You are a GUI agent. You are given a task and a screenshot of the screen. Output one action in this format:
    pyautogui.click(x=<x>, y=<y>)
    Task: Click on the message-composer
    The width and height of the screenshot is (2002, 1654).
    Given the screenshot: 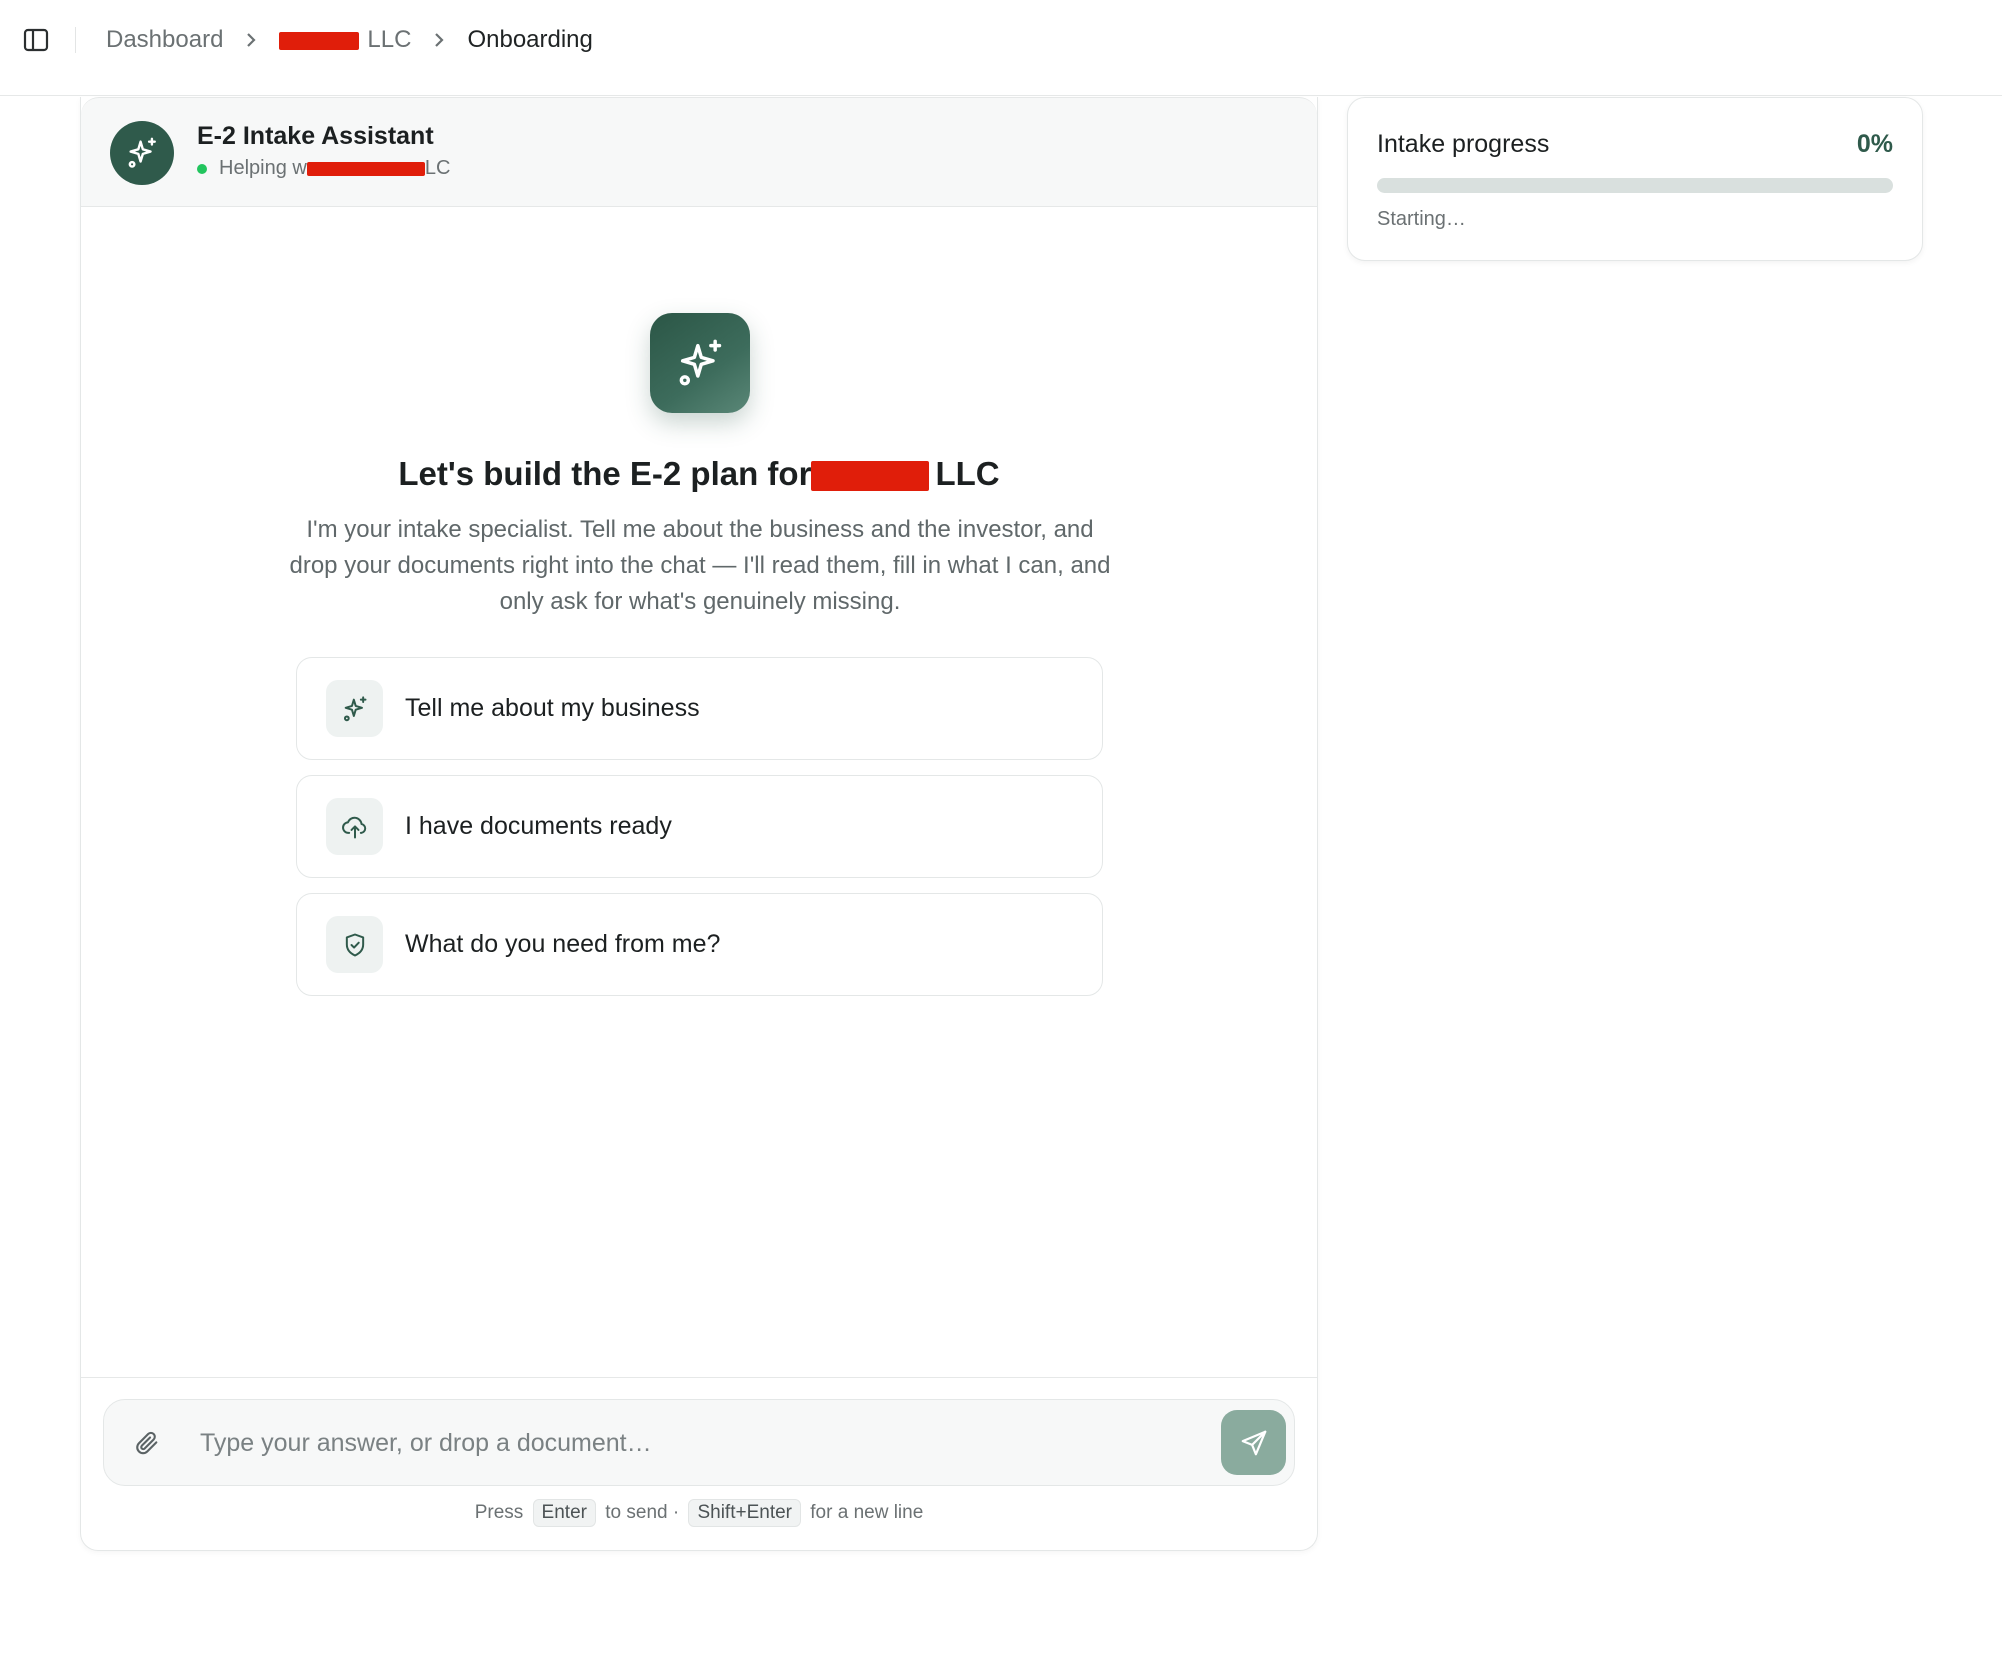 What is the action you would take?
    pyautogui.click(x=699, y=1442)
    